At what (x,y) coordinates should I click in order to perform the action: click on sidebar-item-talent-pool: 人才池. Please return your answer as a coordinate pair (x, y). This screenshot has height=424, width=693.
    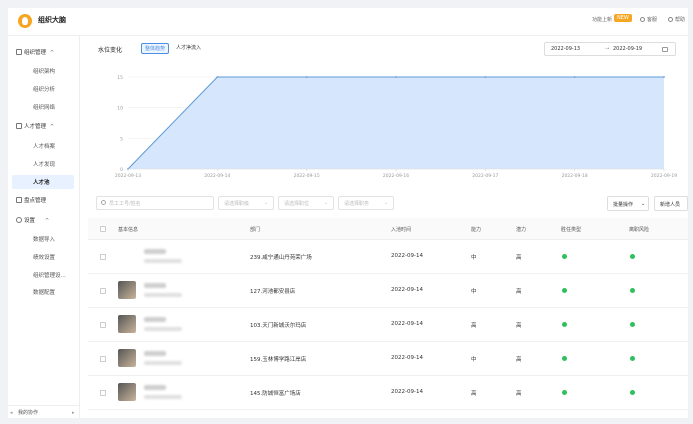
    Looking at the image, I should click on (43, 182).